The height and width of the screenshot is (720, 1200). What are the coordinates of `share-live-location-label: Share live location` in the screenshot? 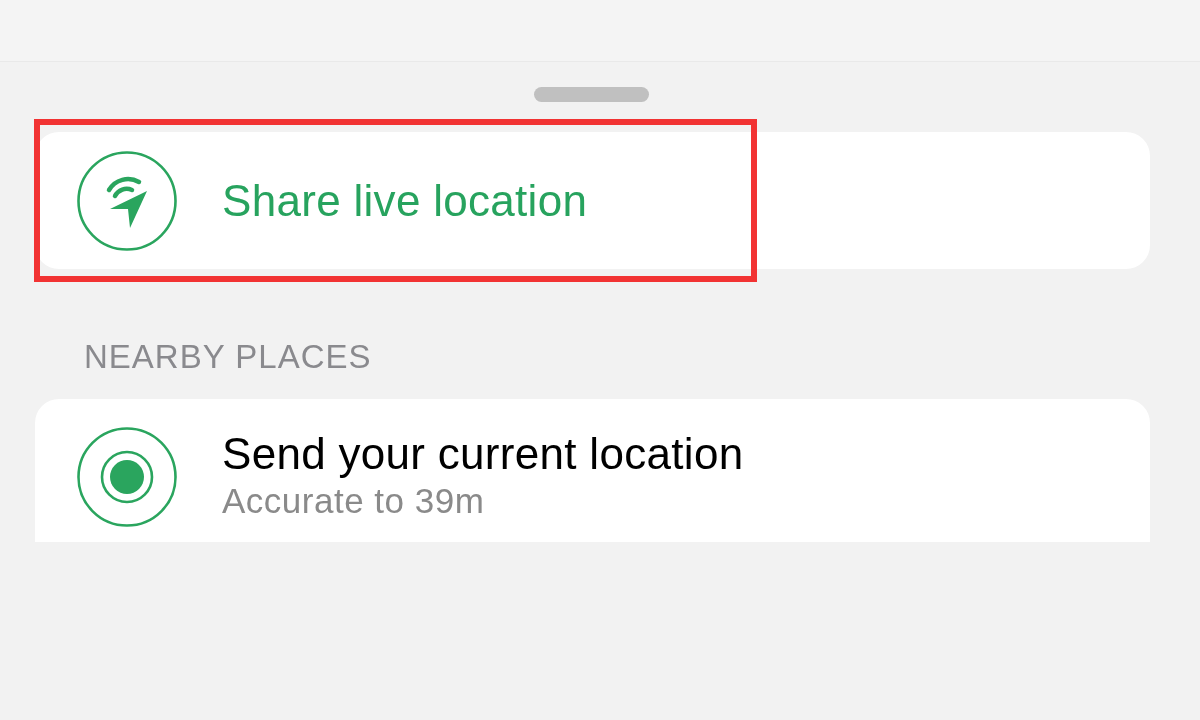 It's located at (405, 200).